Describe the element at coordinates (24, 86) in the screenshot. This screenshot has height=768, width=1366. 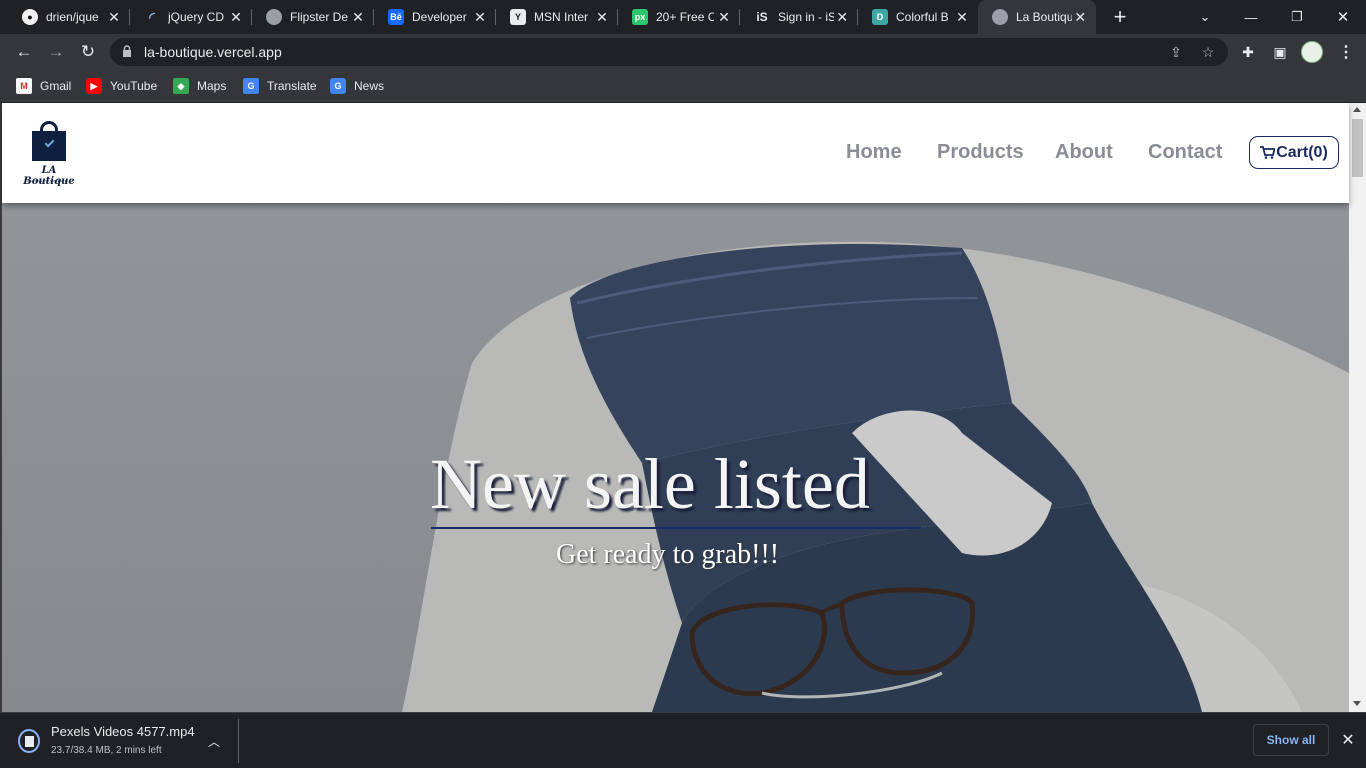
I see `gmail-icon: M` at that location.